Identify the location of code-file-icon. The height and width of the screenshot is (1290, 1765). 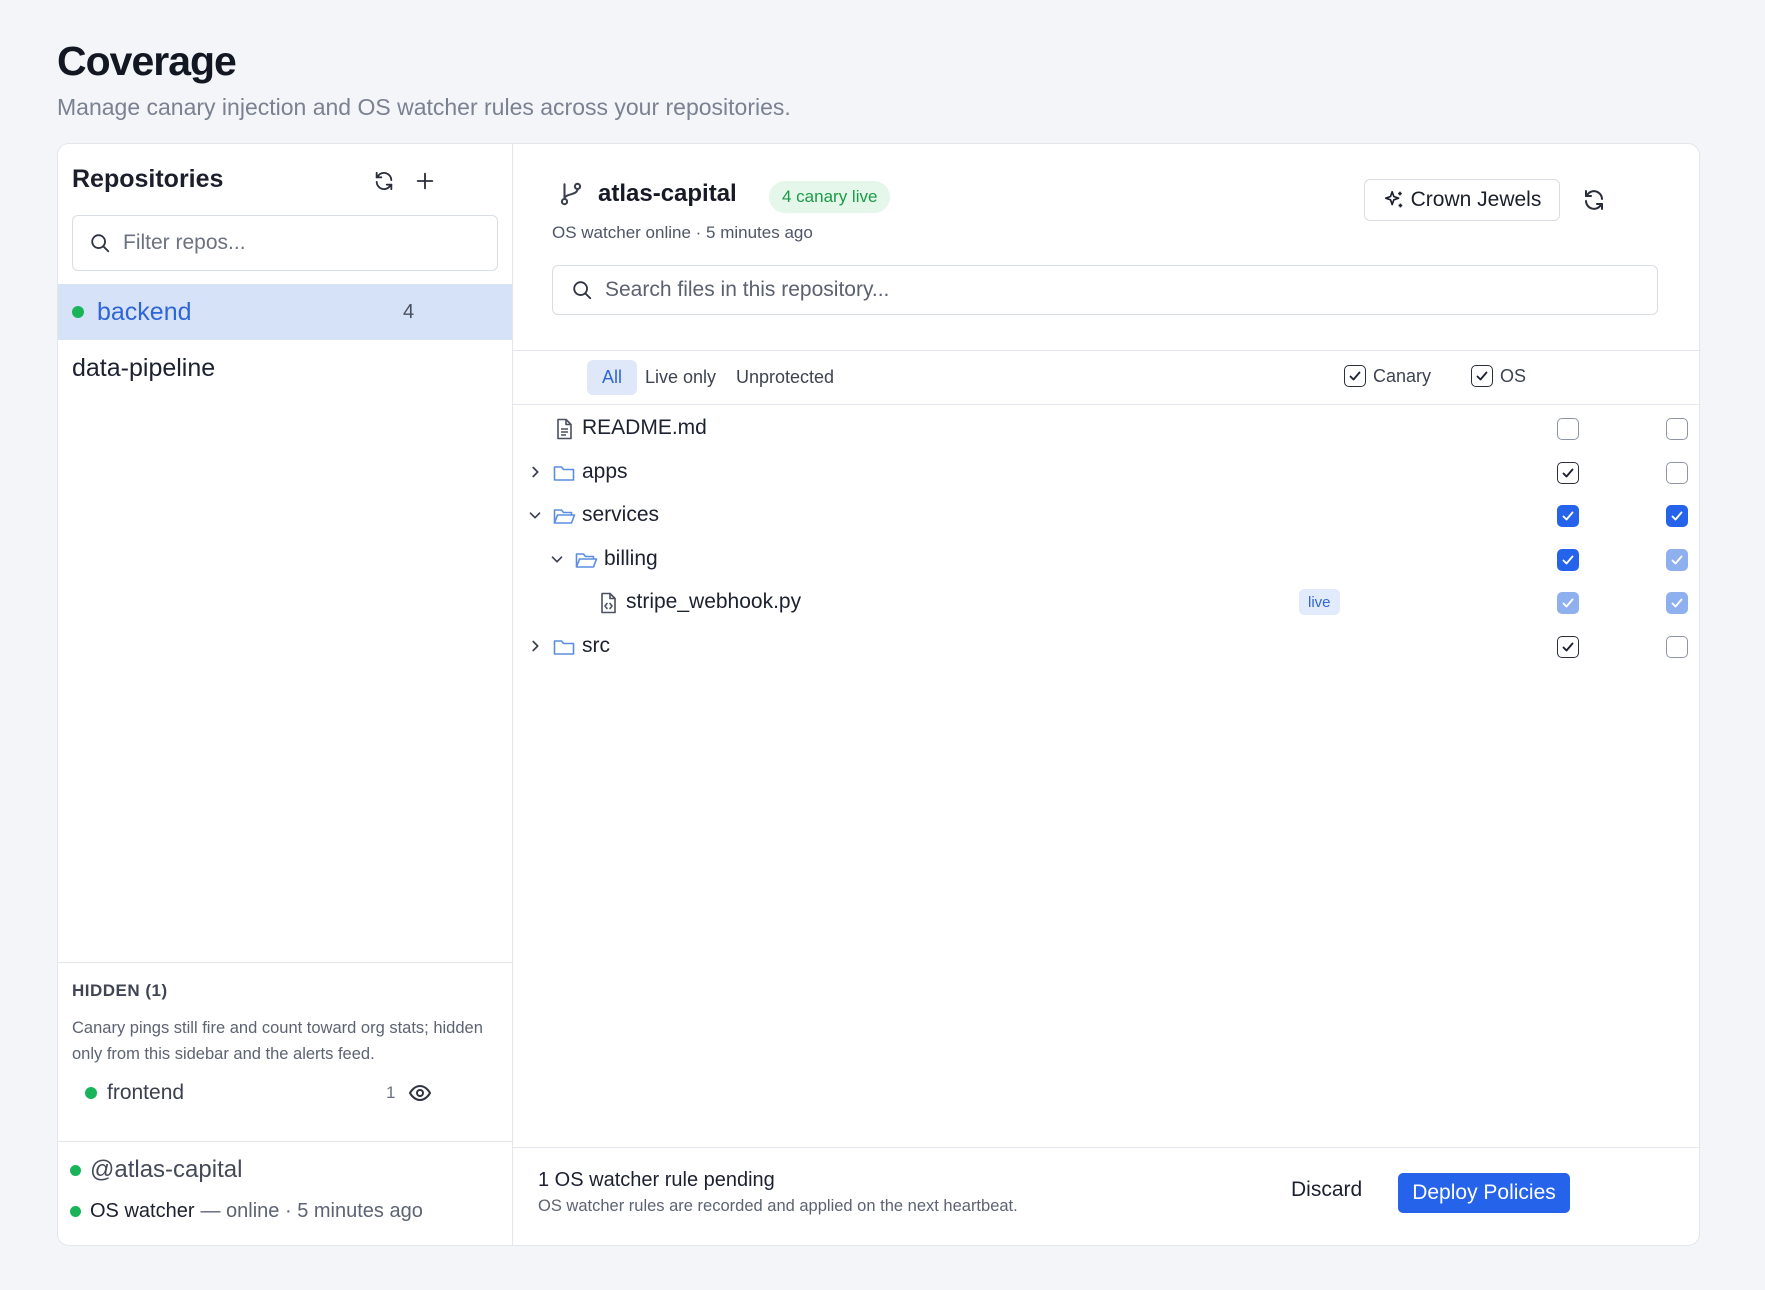
(608, 603).